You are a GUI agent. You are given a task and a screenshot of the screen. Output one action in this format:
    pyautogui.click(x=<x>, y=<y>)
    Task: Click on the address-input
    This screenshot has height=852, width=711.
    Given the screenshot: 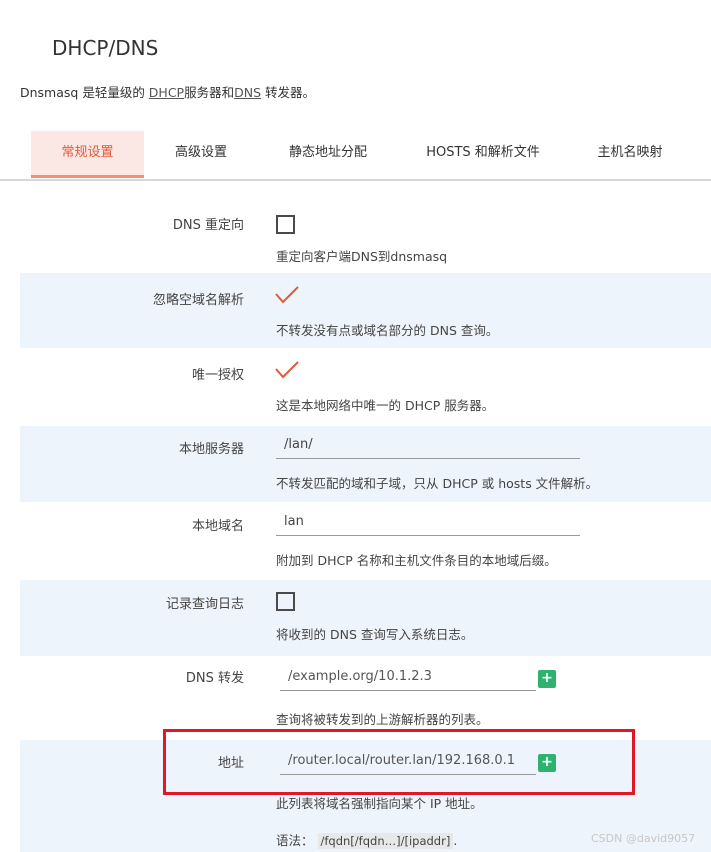 What is the action you would take?
    pyautogui.click(x=408, y=761)
    